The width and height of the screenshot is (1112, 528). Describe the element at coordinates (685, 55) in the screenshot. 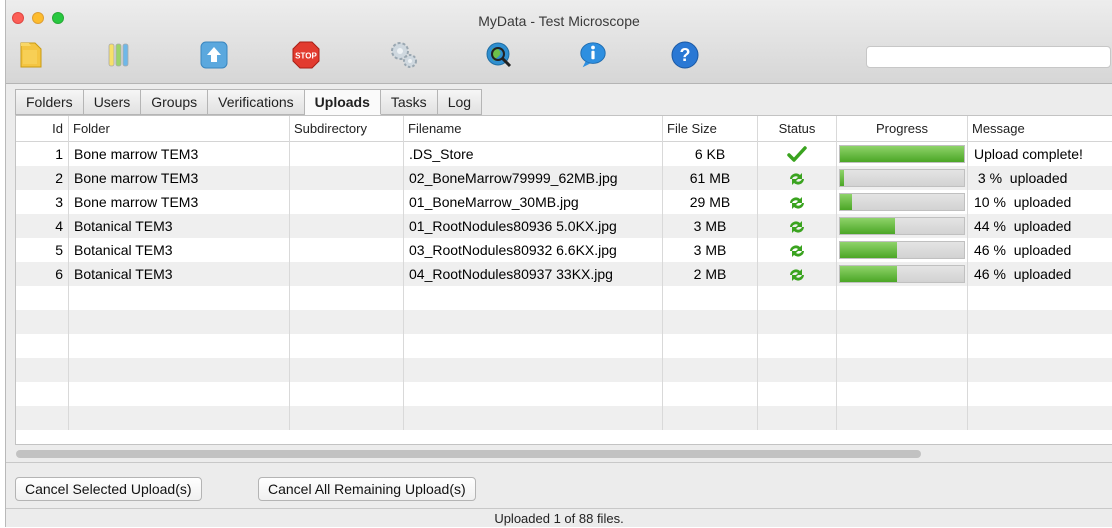

I see `help-icon: ?` at that location.